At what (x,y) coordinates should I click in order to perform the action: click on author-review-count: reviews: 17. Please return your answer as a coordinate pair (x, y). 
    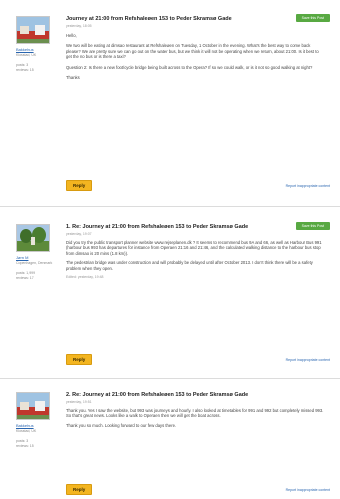
    Looking at the image, I should click on (25, 278).